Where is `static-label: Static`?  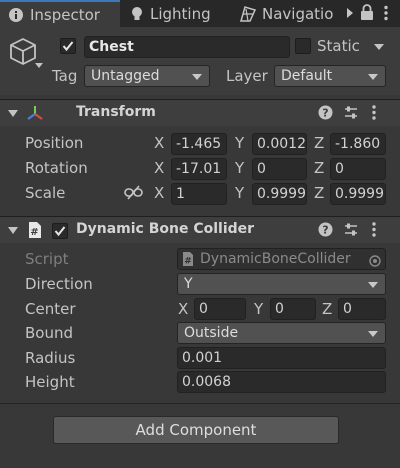 static-label: Static is located at coordinates (338, 46).